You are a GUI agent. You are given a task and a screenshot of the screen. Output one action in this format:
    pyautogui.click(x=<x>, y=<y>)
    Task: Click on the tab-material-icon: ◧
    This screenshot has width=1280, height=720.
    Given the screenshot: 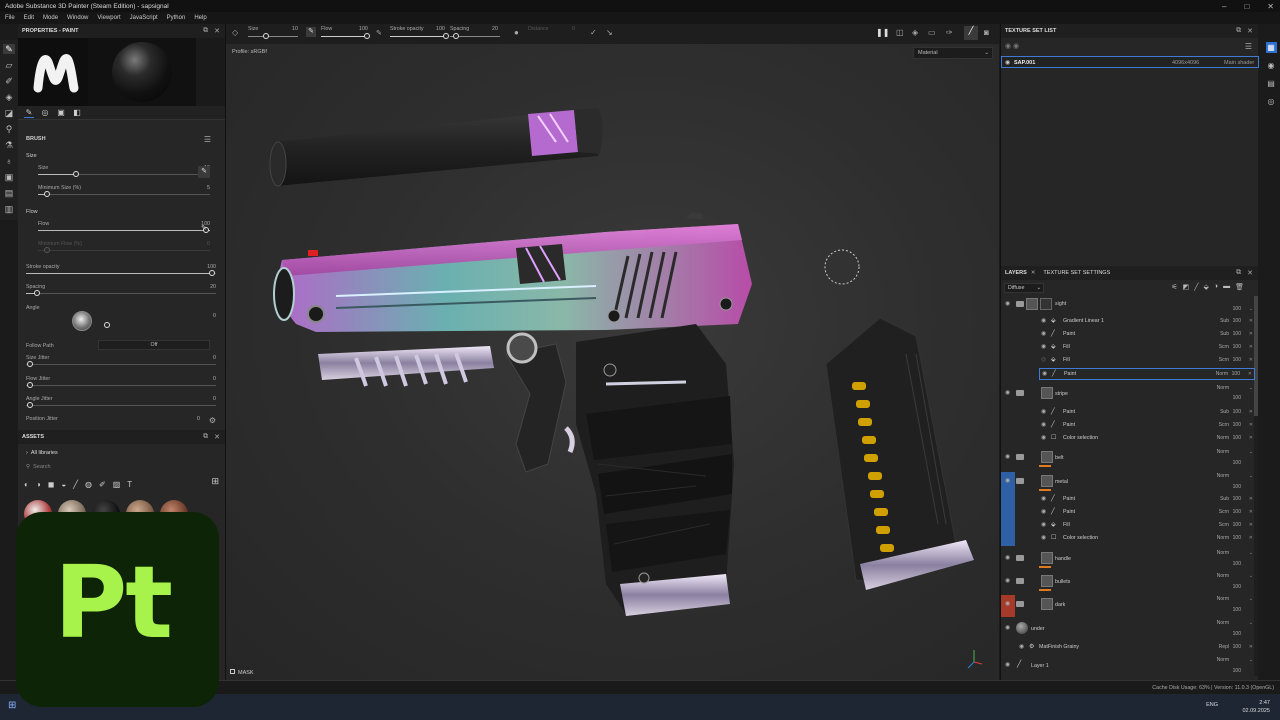 What is the action you would take?
    pyautogui.click(x=77, y=113)
    